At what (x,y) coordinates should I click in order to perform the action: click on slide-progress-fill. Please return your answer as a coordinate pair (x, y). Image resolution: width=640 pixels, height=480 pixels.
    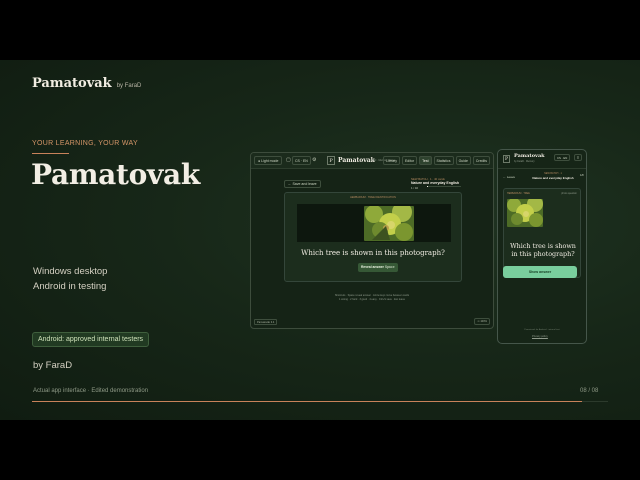
    Looking at the image, I should click on (307, 401).